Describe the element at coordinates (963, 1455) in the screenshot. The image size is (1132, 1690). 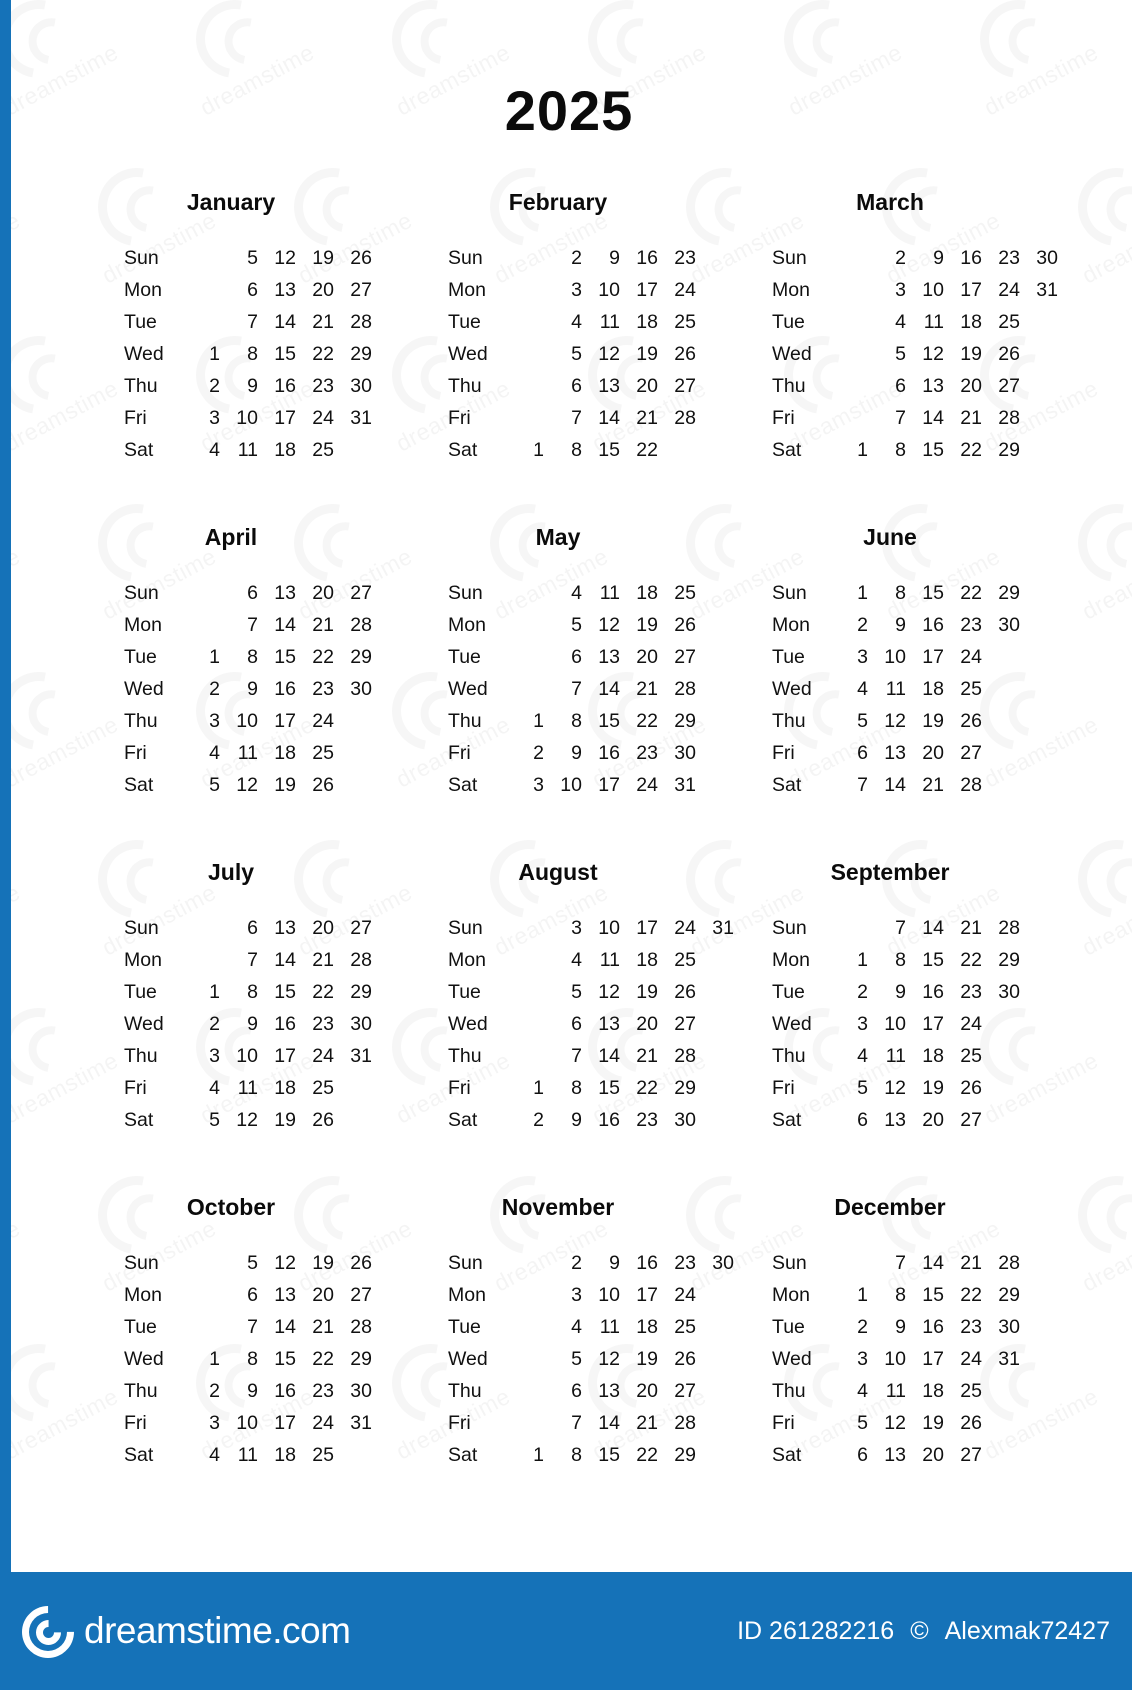
I see `day-cell: 27` at that location.